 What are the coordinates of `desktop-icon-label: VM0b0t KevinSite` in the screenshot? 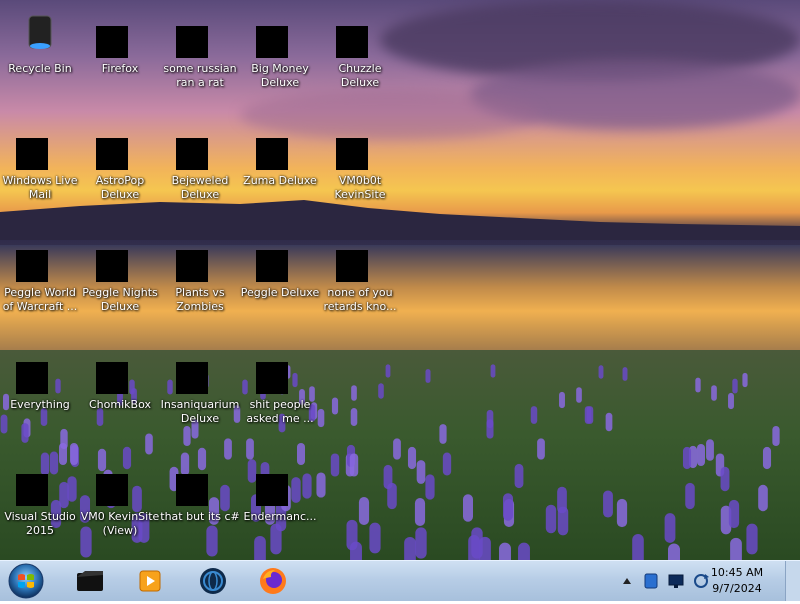 It's located at (360, 187).